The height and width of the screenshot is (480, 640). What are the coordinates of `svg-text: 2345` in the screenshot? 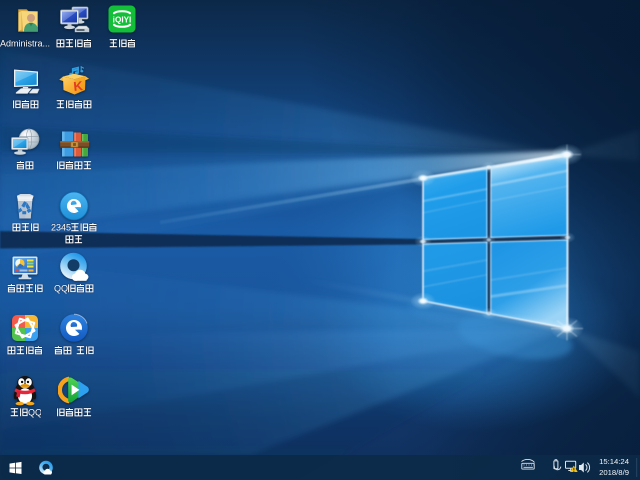 It's located at (61, 227).